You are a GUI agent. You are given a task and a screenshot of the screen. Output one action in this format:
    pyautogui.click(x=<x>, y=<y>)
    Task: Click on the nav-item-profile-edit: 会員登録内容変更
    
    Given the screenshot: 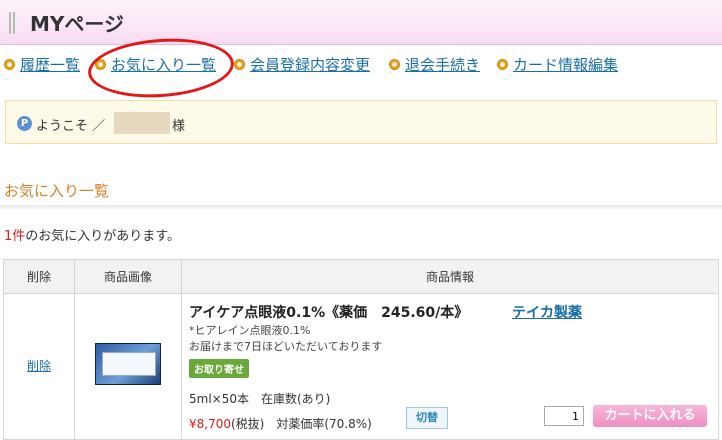 What is the action you would take?
    pyautogui.click(x=302, y=64)
    